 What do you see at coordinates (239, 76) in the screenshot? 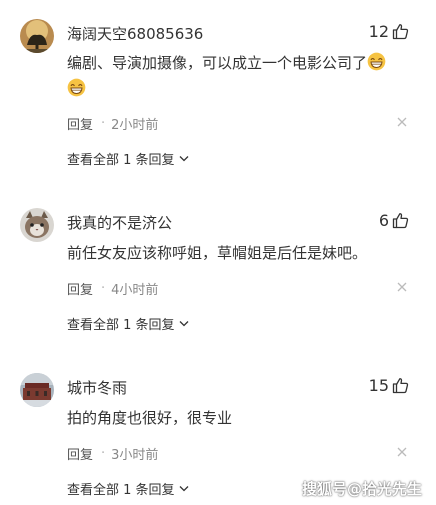
I see `comment-text: 编剧、导演加摄像，可以成立一个电影公司了` at bounding box center [239, 76].